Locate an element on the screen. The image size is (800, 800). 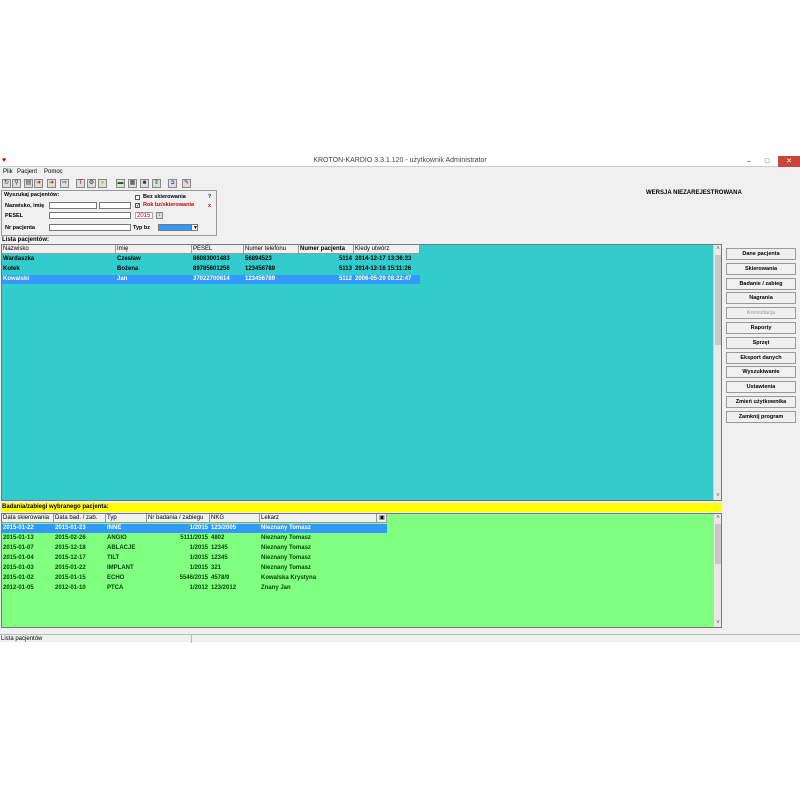
tool-text-icon: T is located at coordinates (80, 183).